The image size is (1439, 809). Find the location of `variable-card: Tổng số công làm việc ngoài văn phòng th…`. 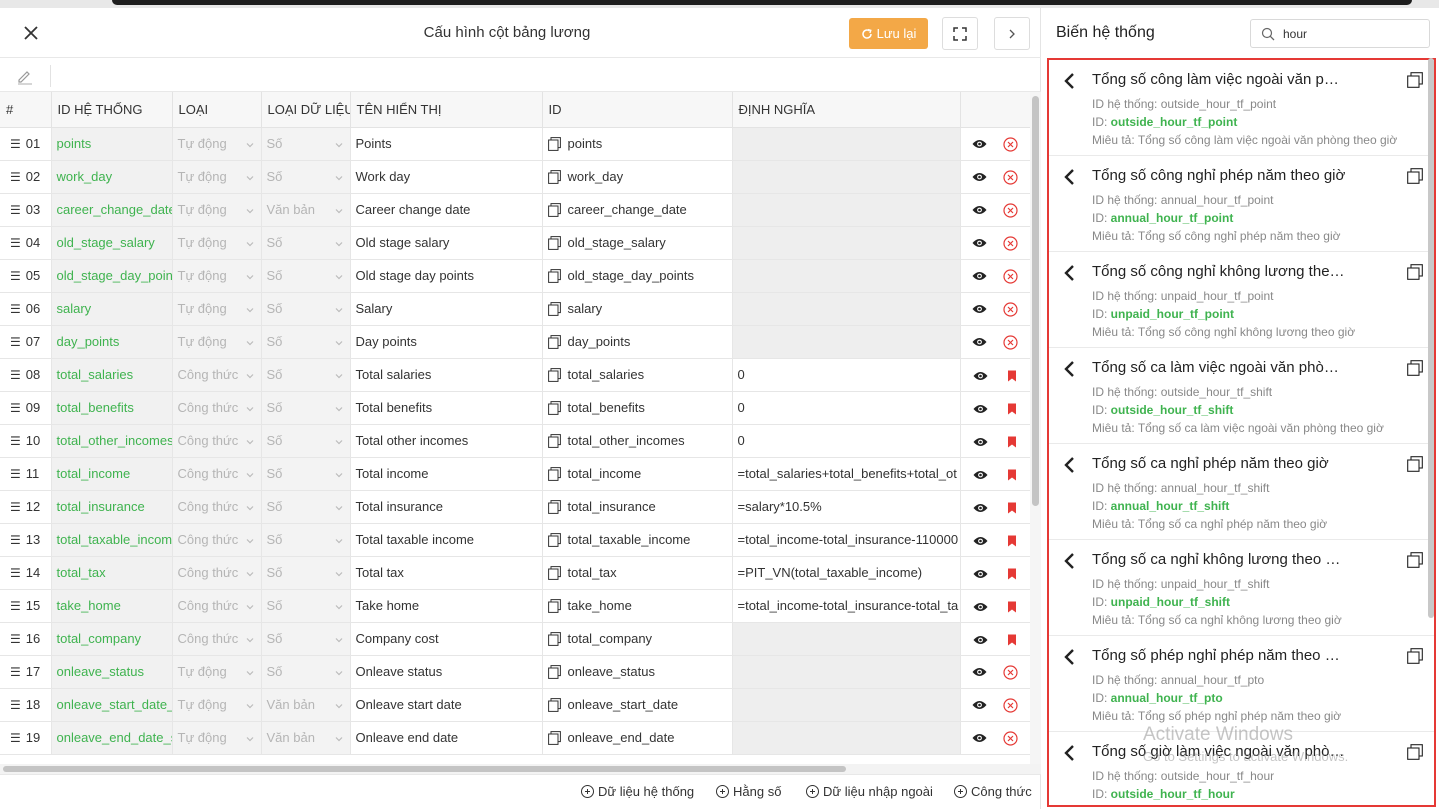

variable-card: Tổng số công làm việc ngoài văn phòng th… is located at coordinates (1241, 108).